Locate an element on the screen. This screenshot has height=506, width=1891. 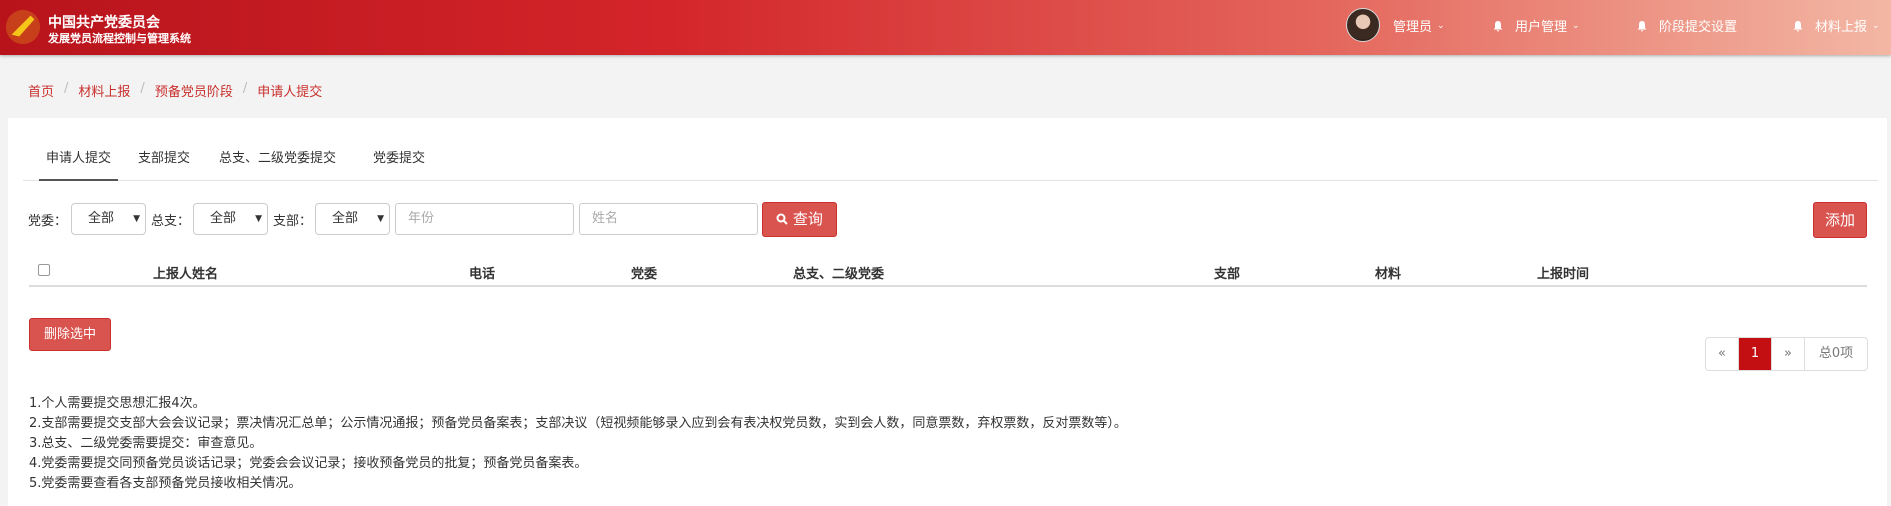
breadcrumb-material-report: 材料上报 is located at coordinates (104, 90).